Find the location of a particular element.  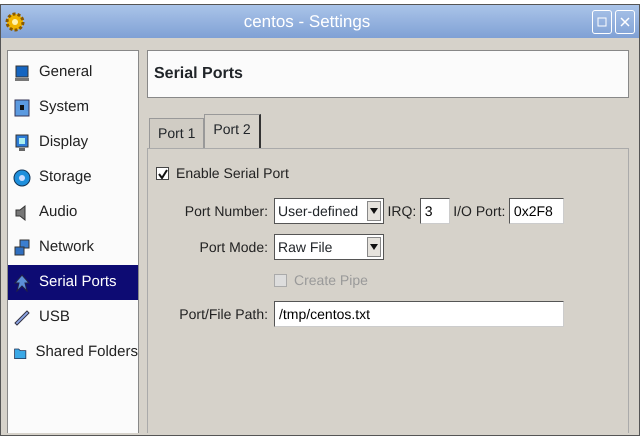

disc-icon is located at coordinates (22, 177).